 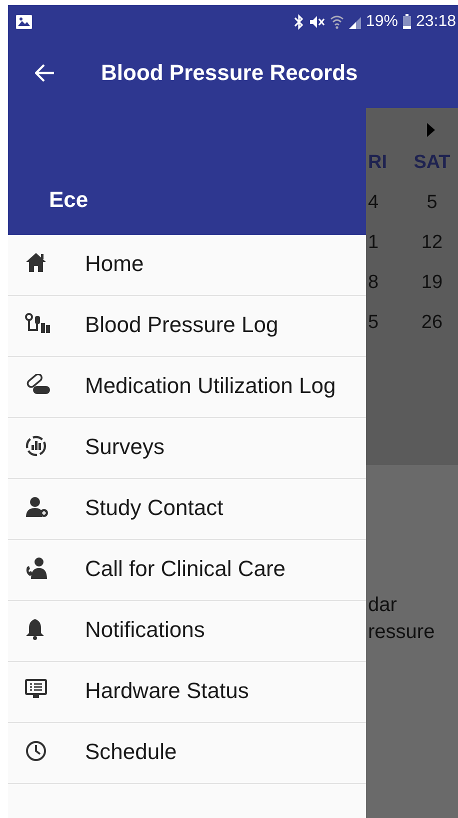 What do you see at coordinates (37, 507) in the screenshot?
I see `person-add-icon` at bounding box center [37, 507].